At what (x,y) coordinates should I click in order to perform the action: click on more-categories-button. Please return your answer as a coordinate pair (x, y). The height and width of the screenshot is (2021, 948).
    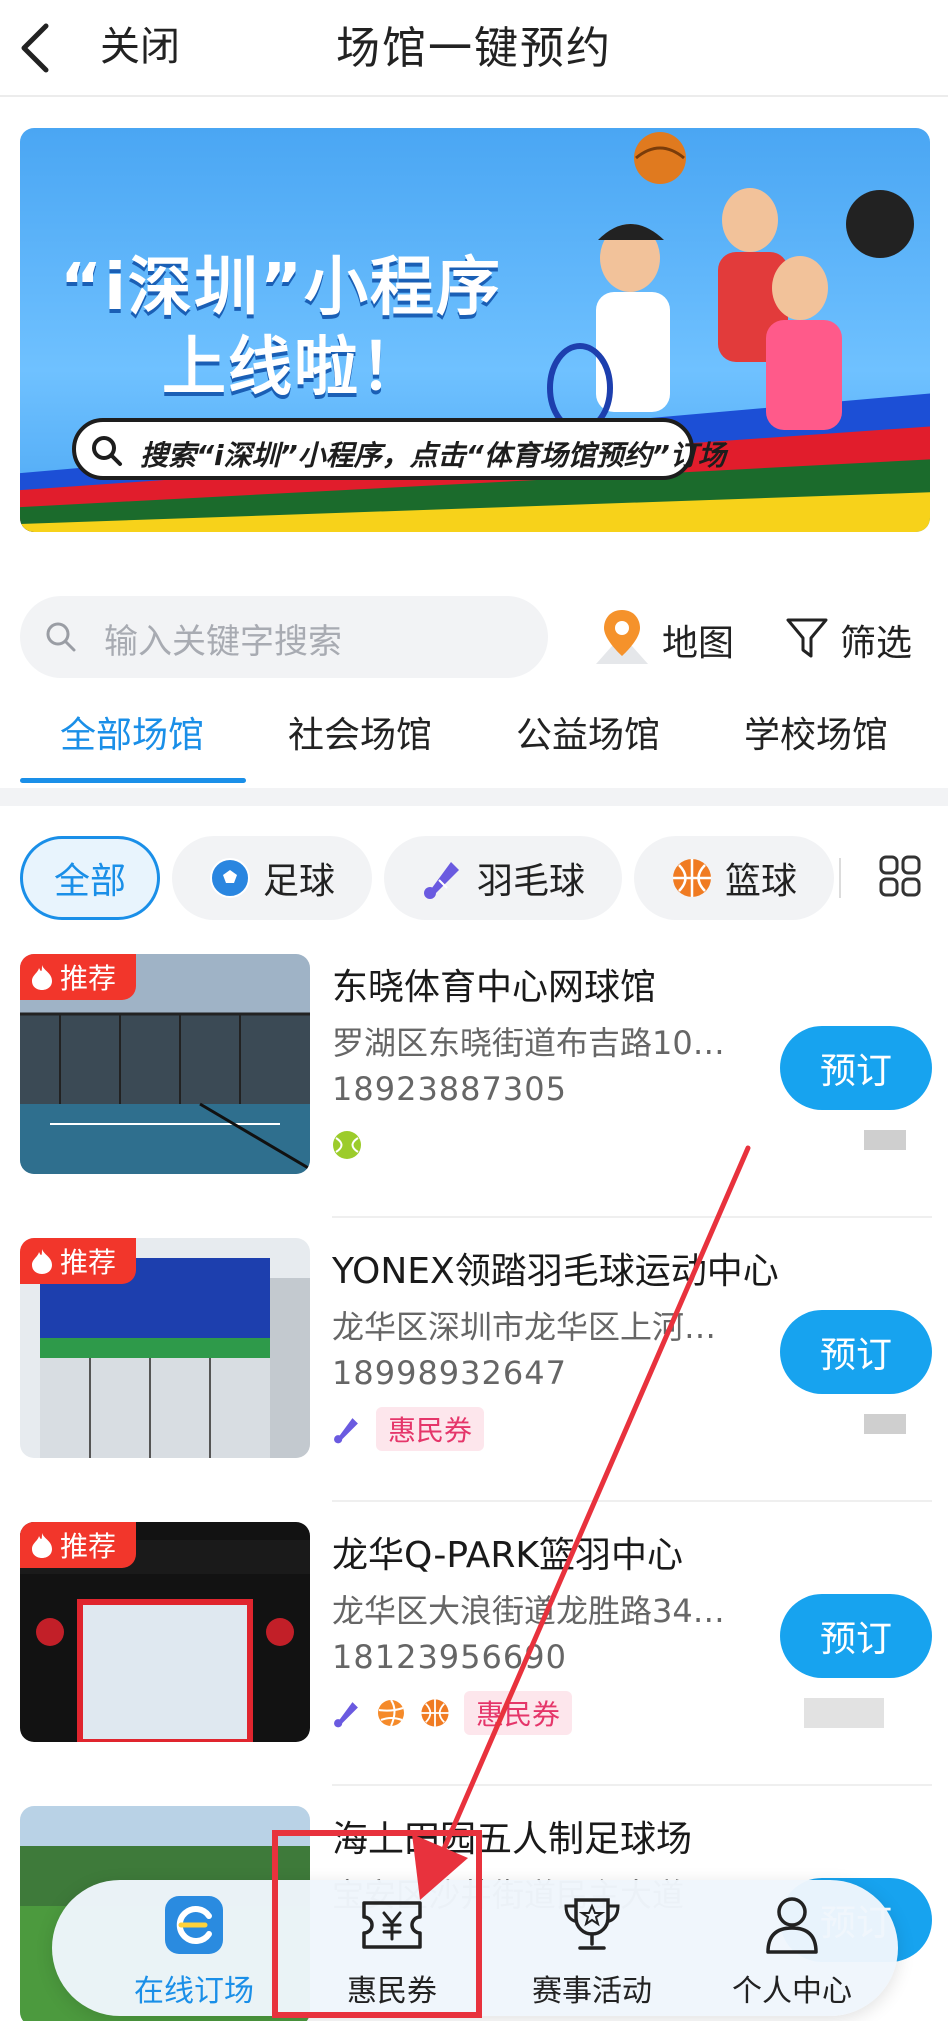
    Looking at the image, I should click on (900, 878).